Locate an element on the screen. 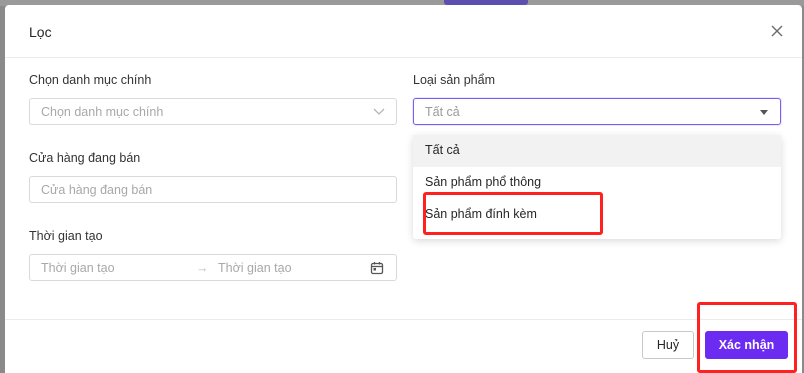  calendar-icon is located at coordinates (377, 268).